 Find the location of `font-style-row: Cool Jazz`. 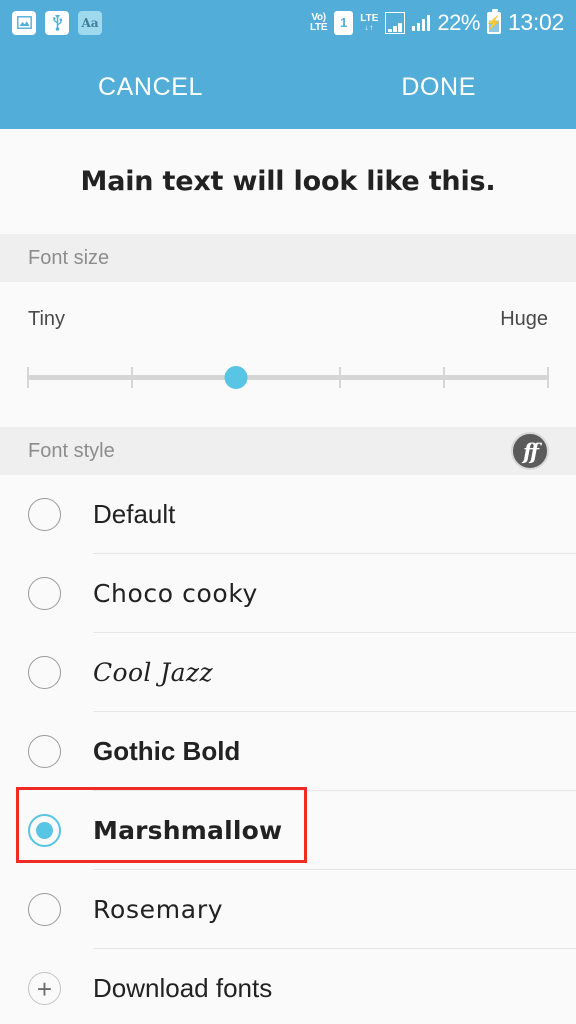

font-style-row: Cool Jazz is located at coordinates (288, 672).